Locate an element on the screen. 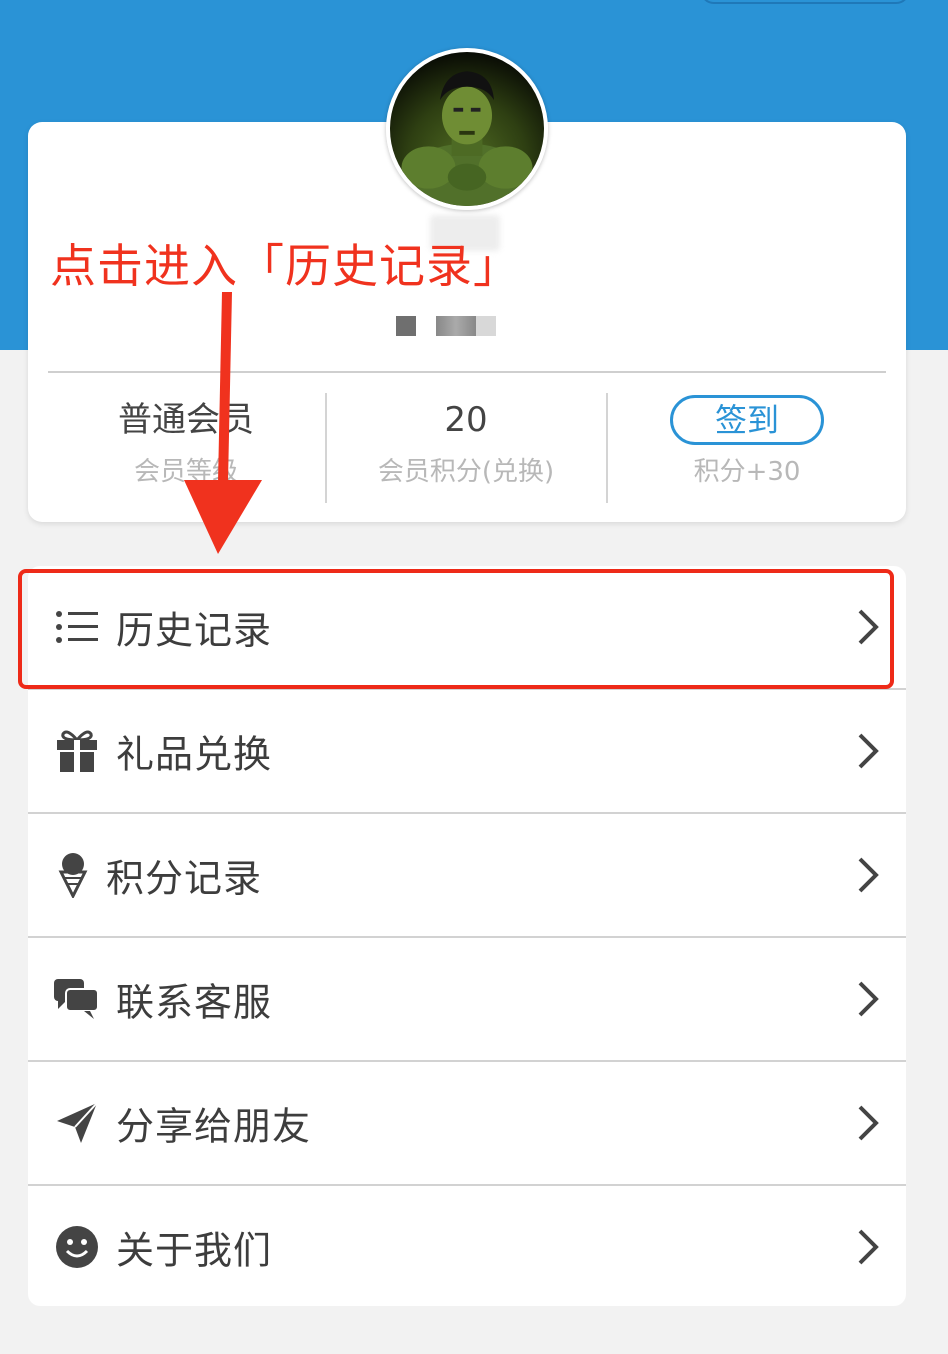  menu-item-label: 关于我们 is located at coordinates (194, 1250).